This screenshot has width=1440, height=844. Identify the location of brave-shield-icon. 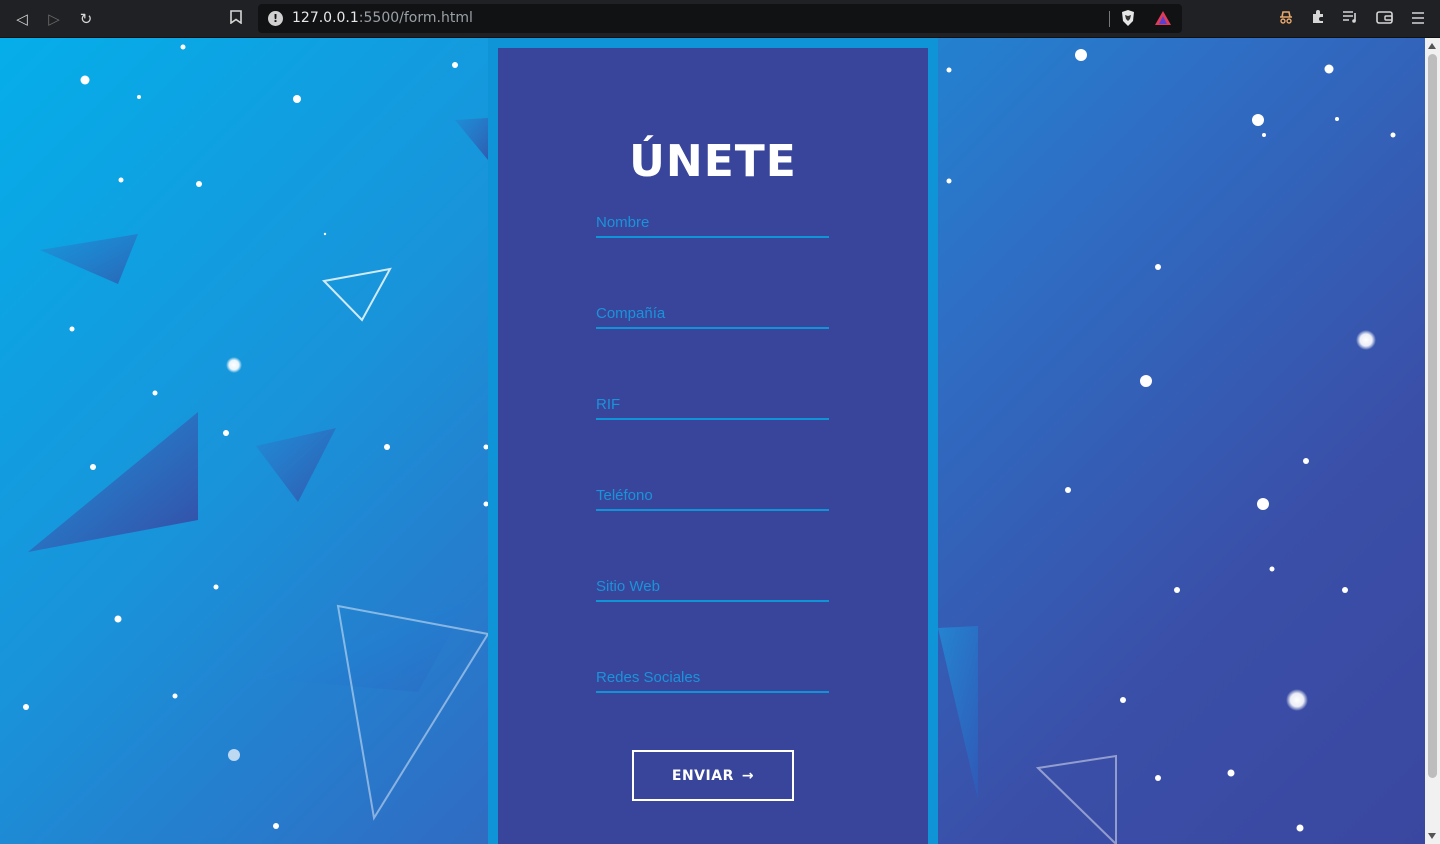
(1128, 18).